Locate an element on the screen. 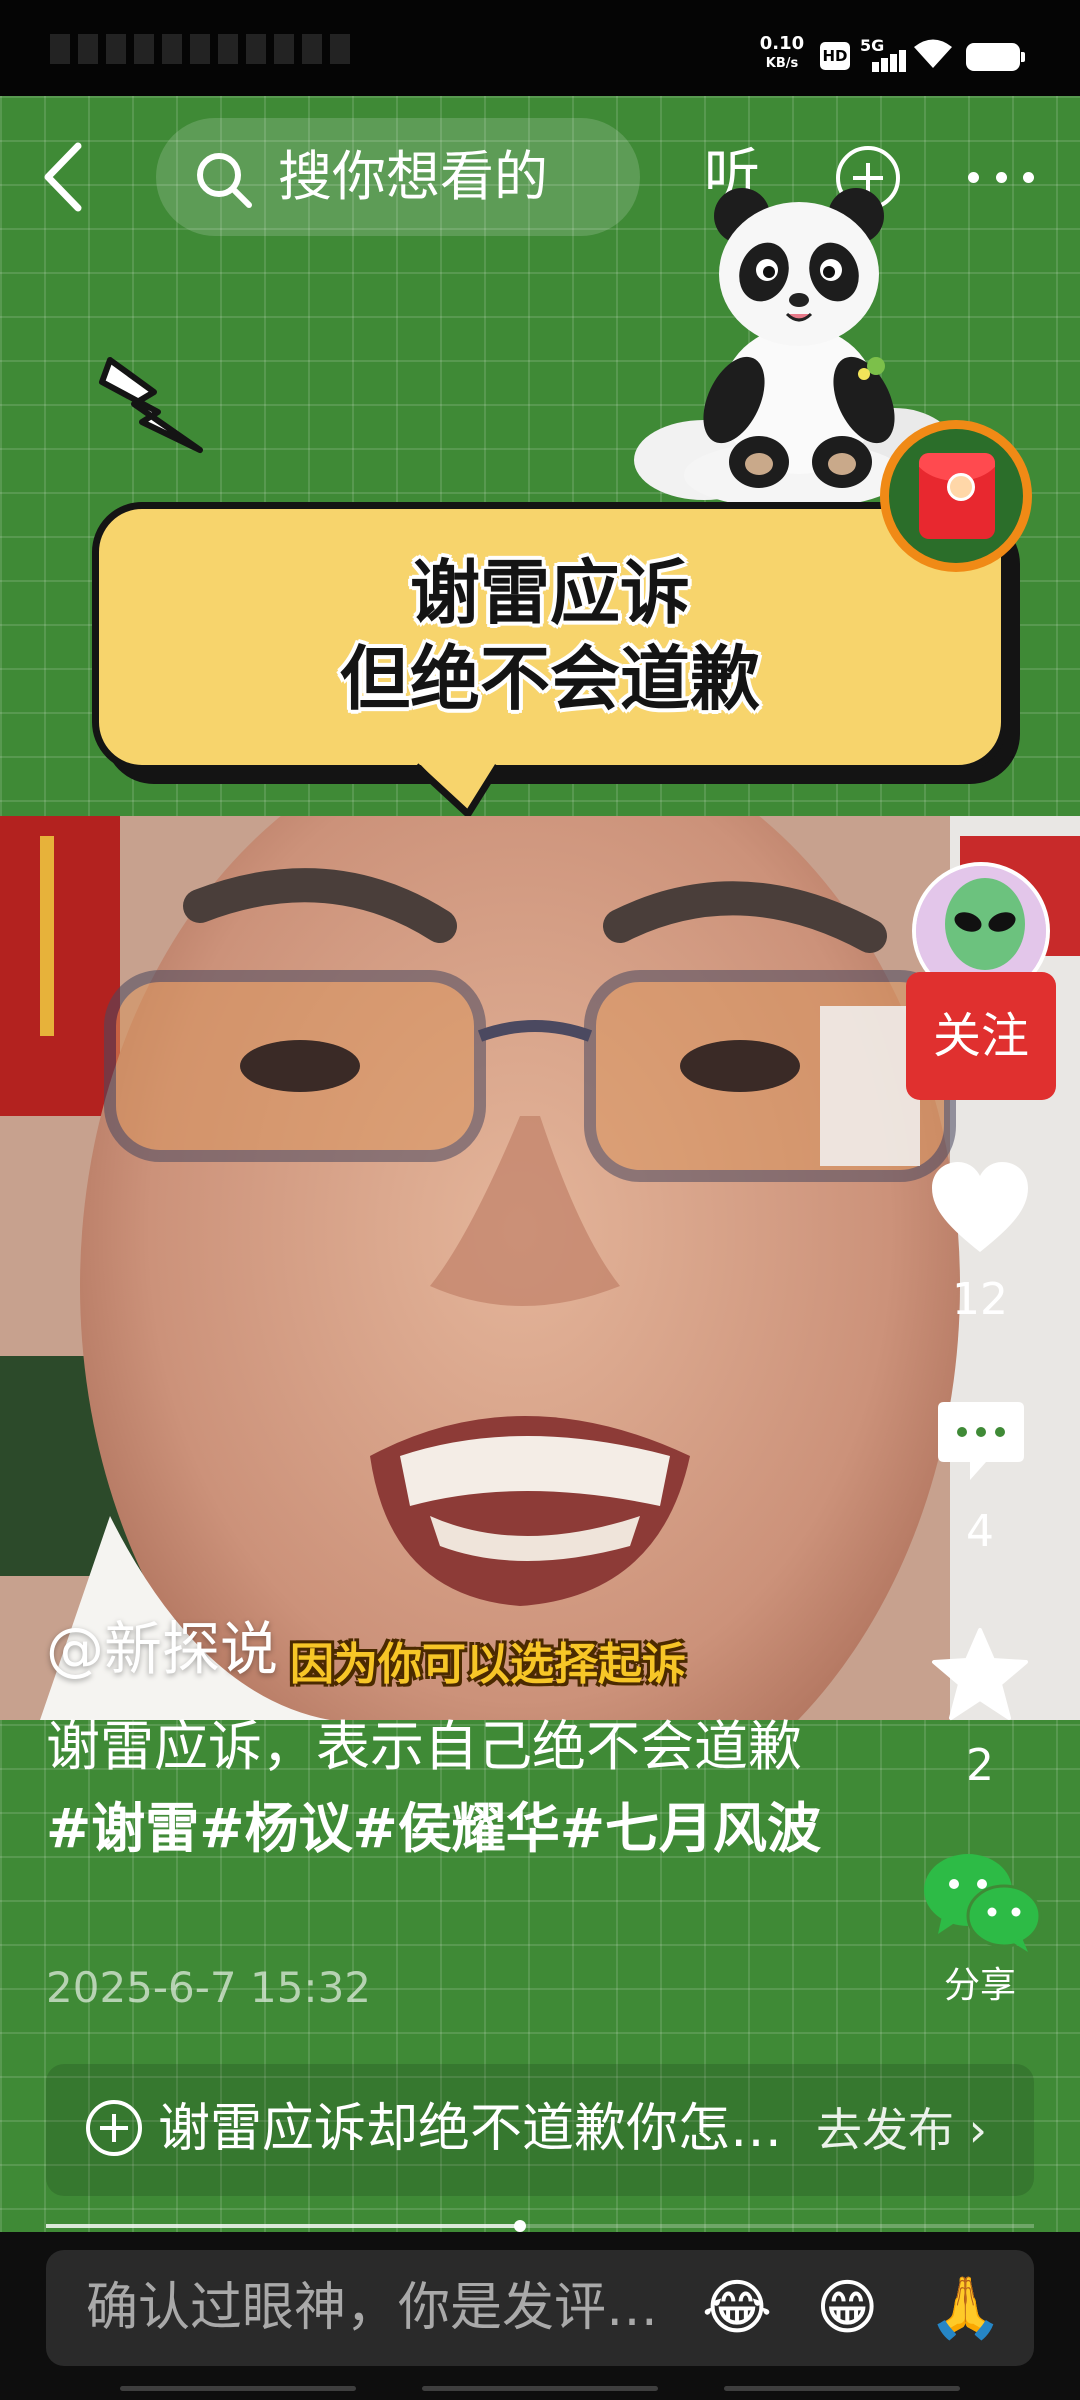 Image resolution: width=1080 pixels, height=2400 pixels. pray-emoji-button: 🙏 is located at coordinates (965, 2308).